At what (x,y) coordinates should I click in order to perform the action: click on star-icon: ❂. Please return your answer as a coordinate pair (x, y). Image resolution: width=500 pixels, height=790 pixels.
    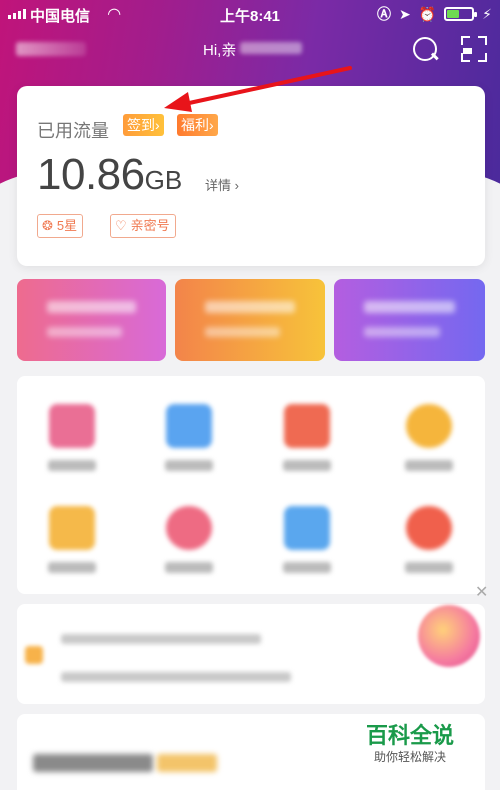
    Looking at the image, I should click on (47, 225).